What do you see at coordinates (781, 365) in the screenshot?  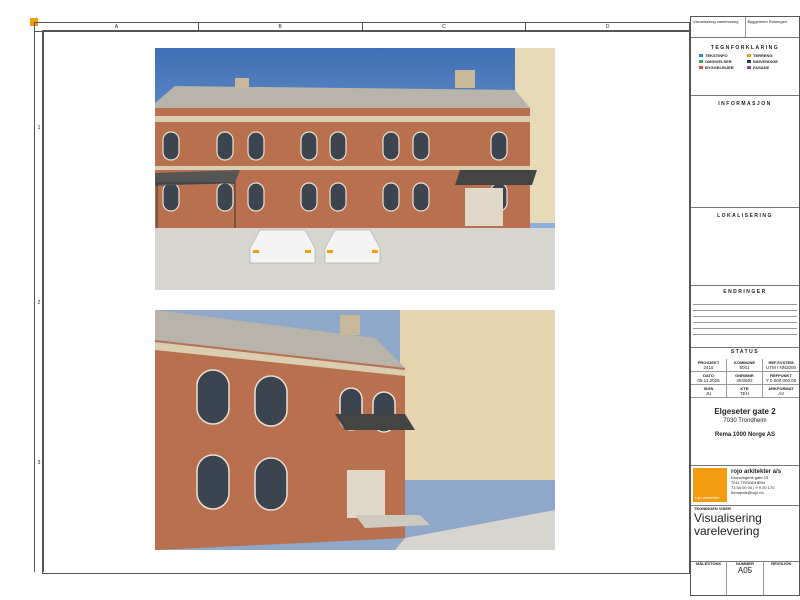 I see `cell-refsystem: REF.SYSTEM UTM / NN2000` at bounding box center [781, 365].